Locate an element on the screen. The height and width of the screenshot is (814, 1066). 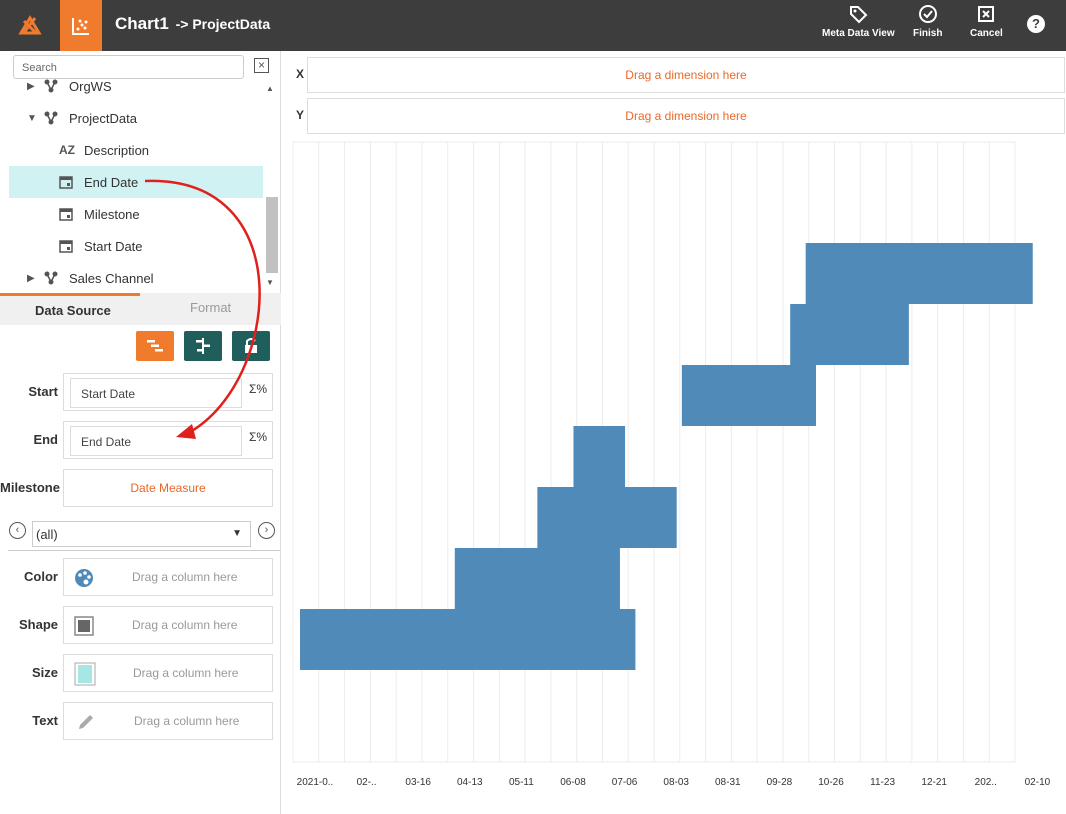
cancel-button: Cancel is located at coordinates (986, 21).